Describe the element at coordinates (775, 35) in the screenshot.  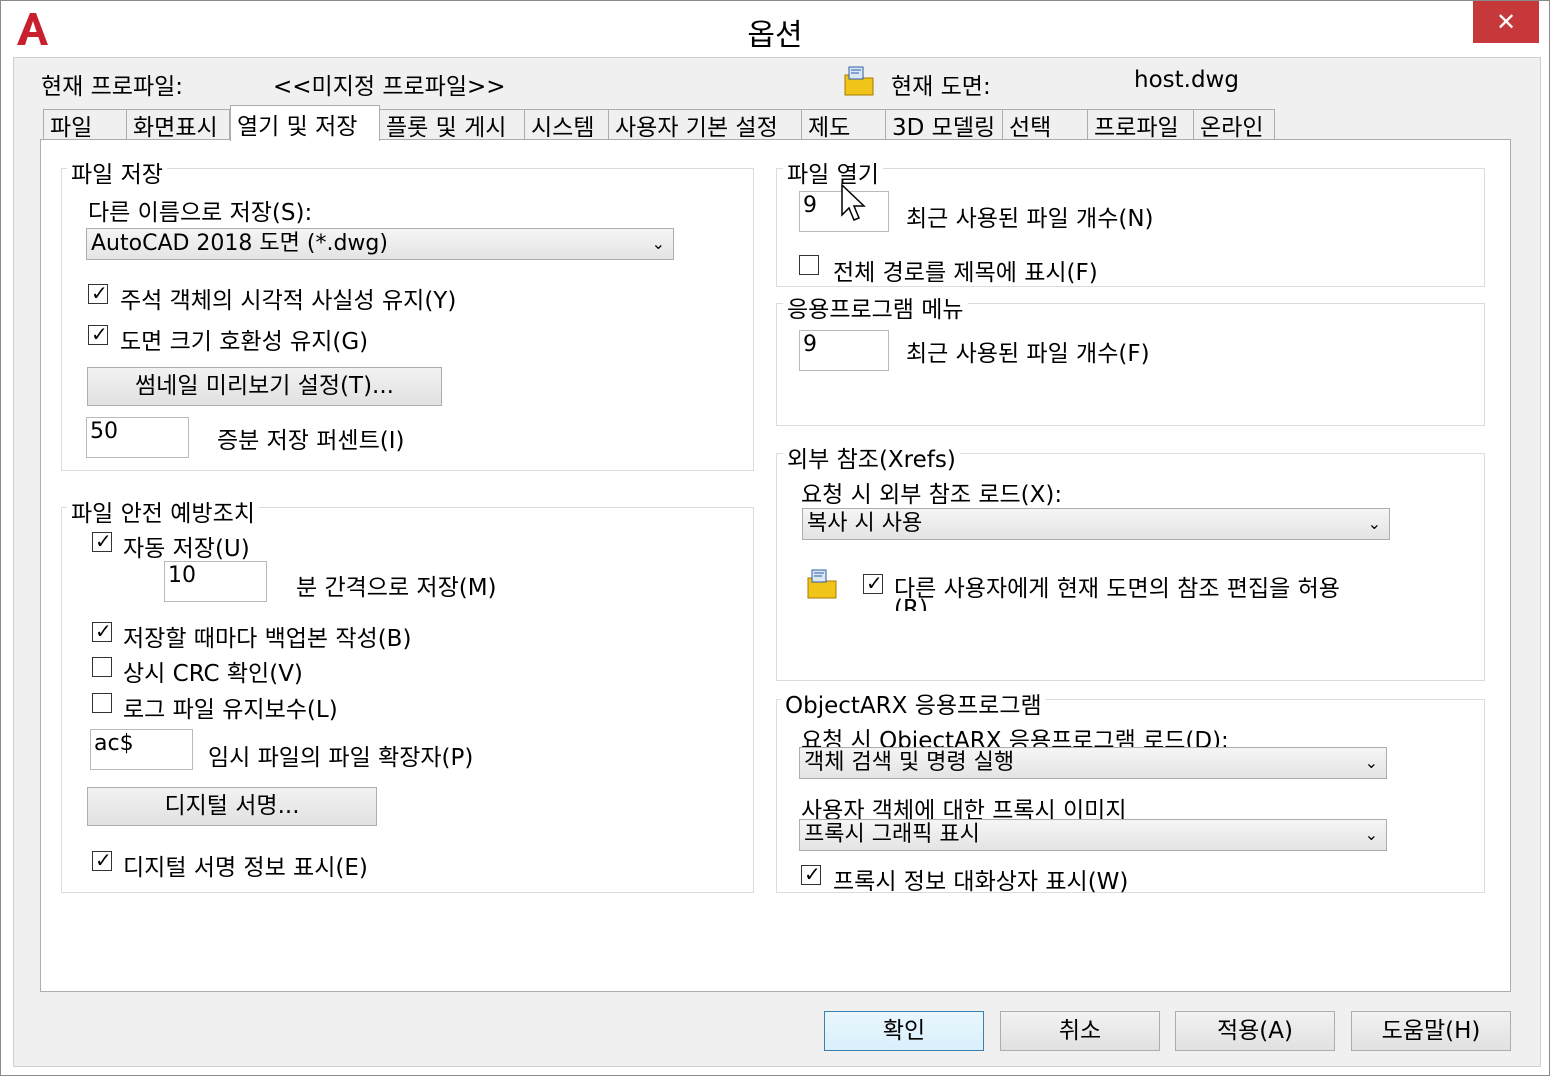
I see `window-title: 옵션` at that location.